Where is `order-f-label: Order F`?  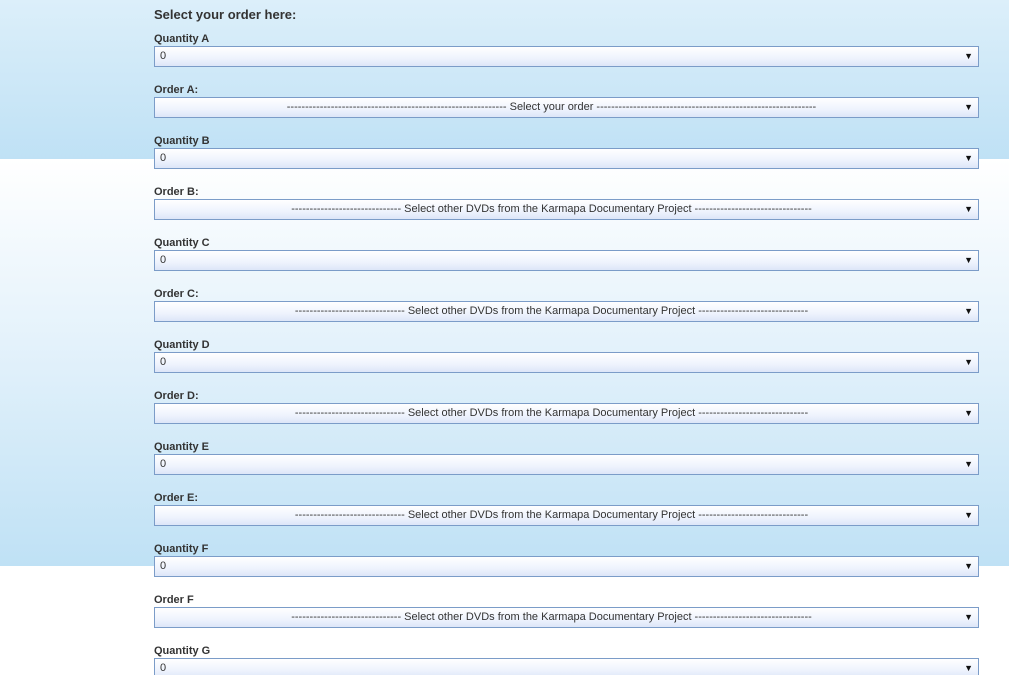 order-f-label: Order F is located at coordinates (174, 600).